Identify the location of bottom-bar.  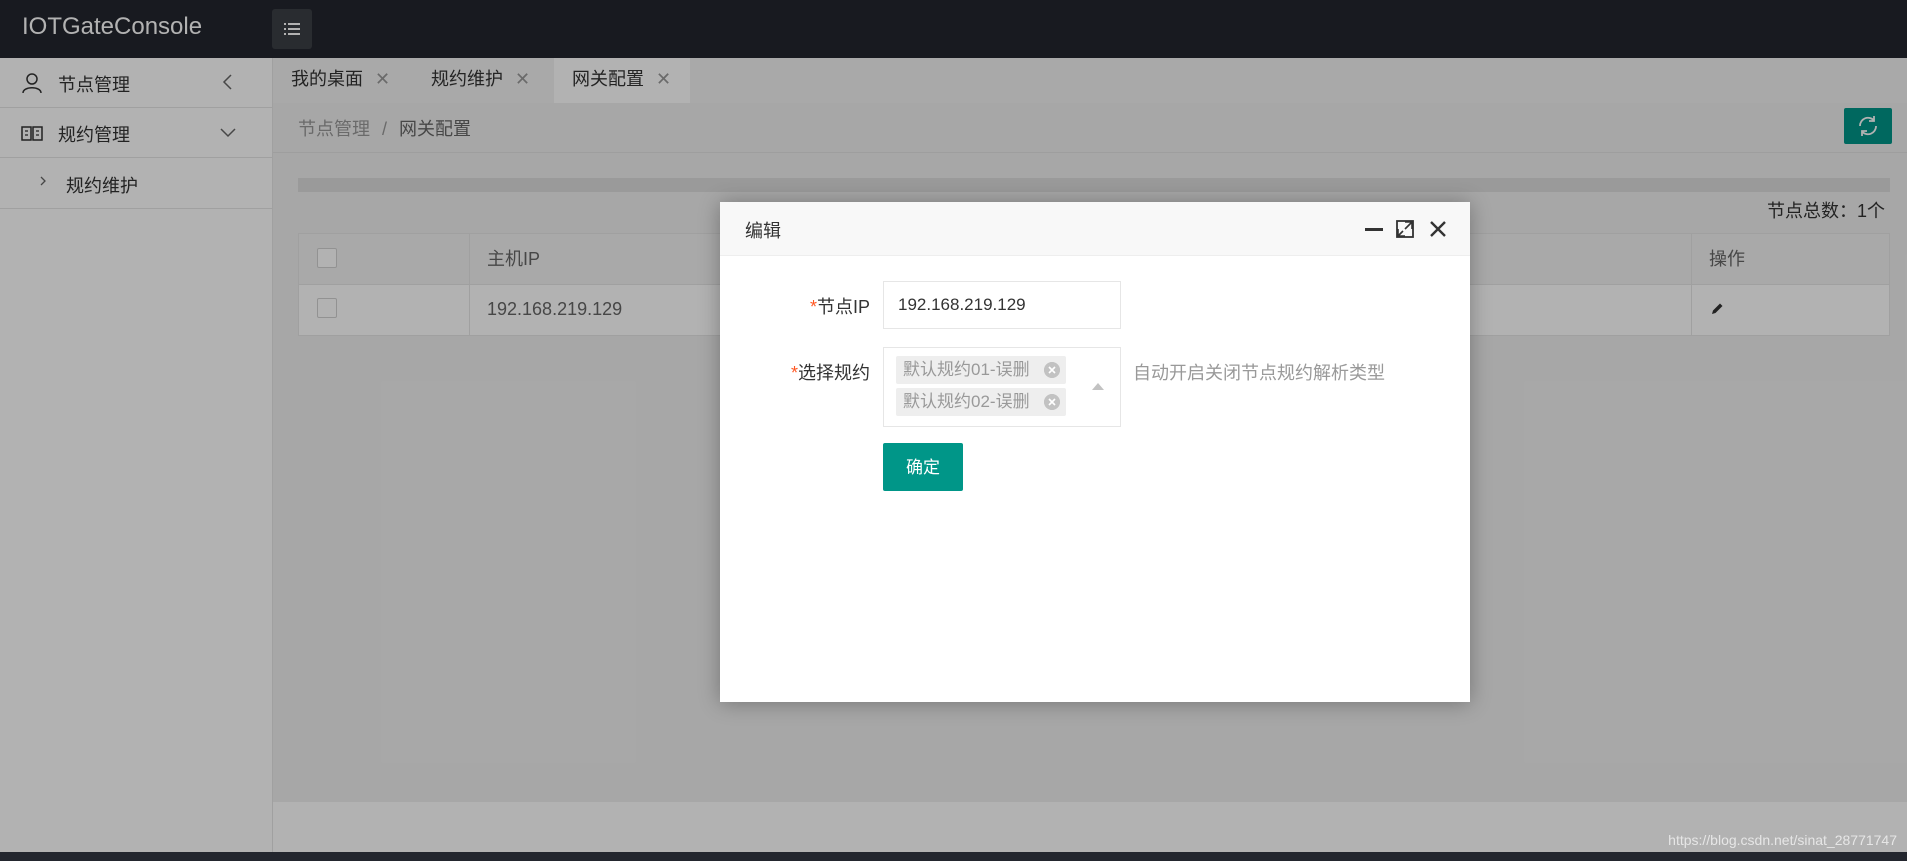
(953, 856).